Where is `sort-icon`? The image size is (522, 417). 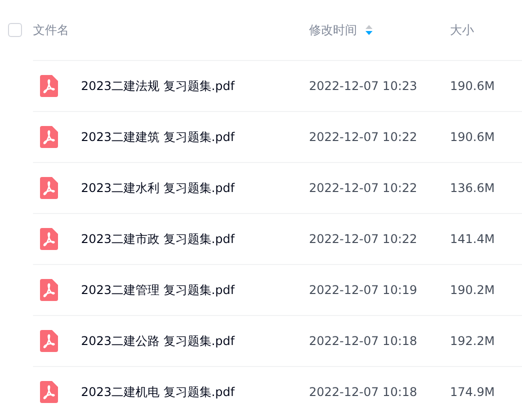 sort-icon is located at coordinates (369, 30).